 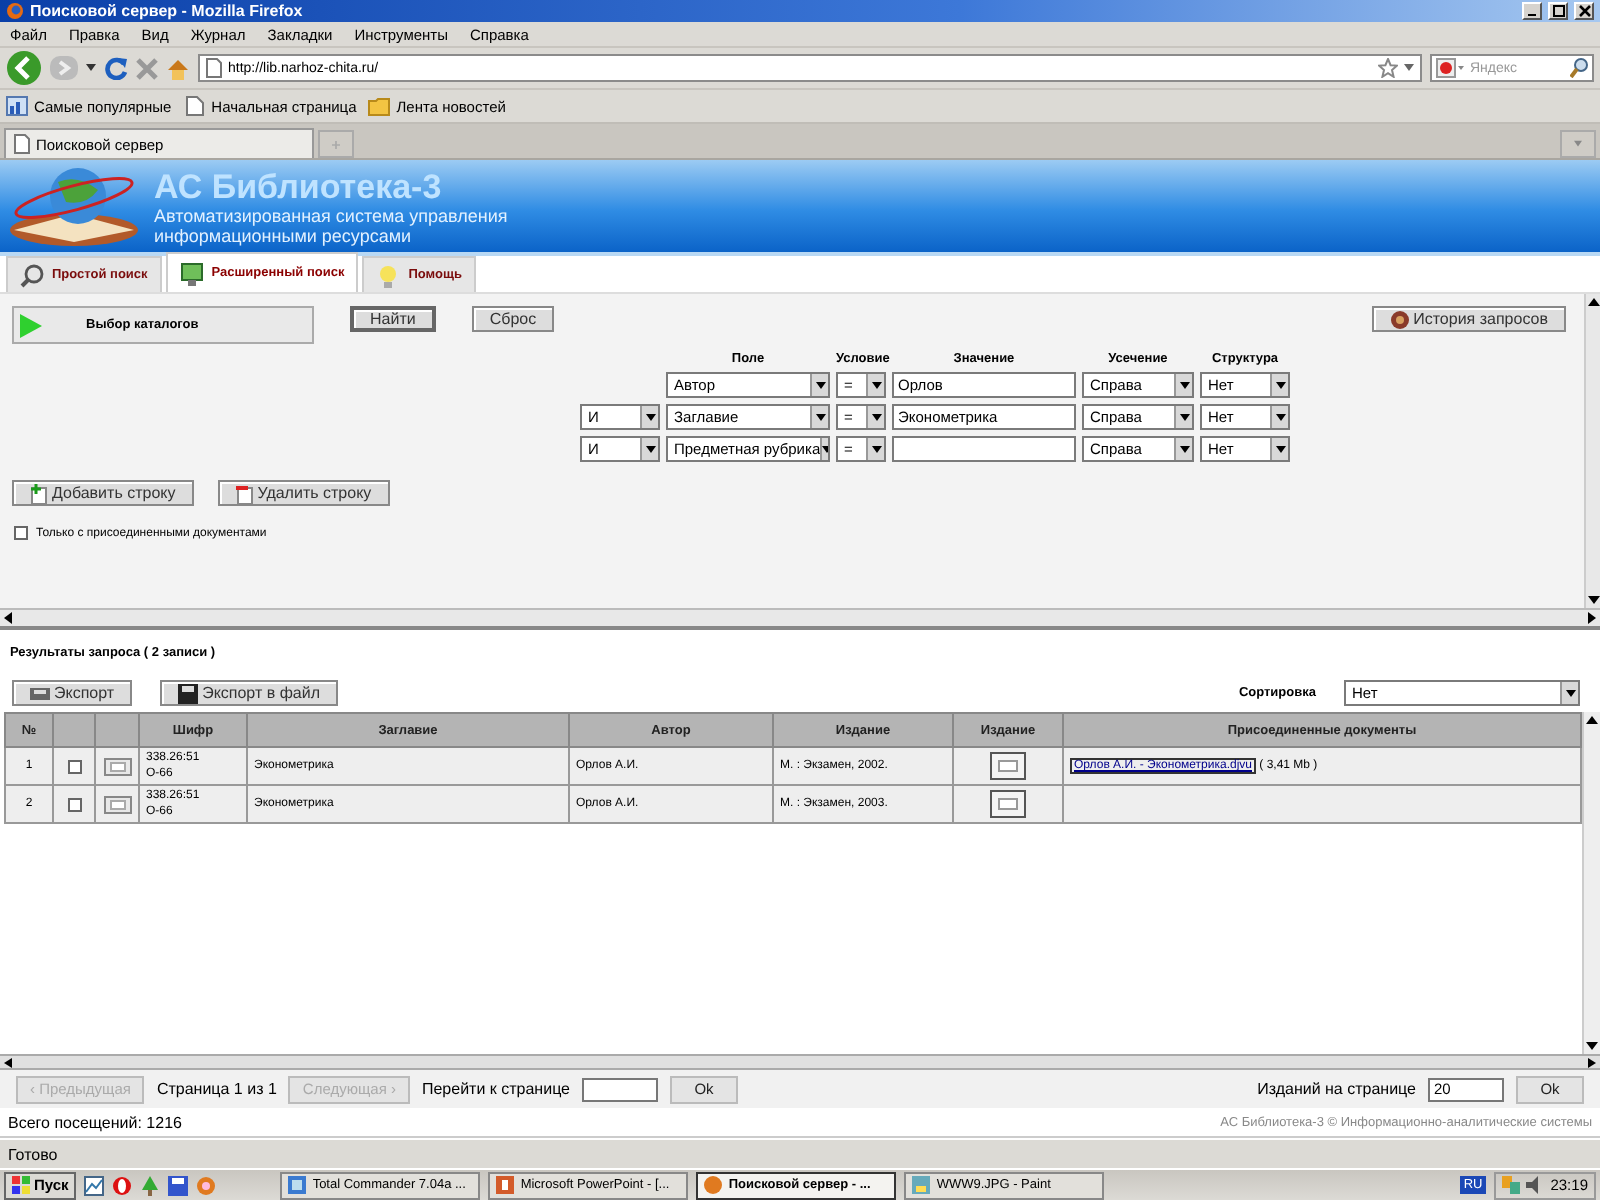 I want to click on home-button, so click(x=178, y=68).